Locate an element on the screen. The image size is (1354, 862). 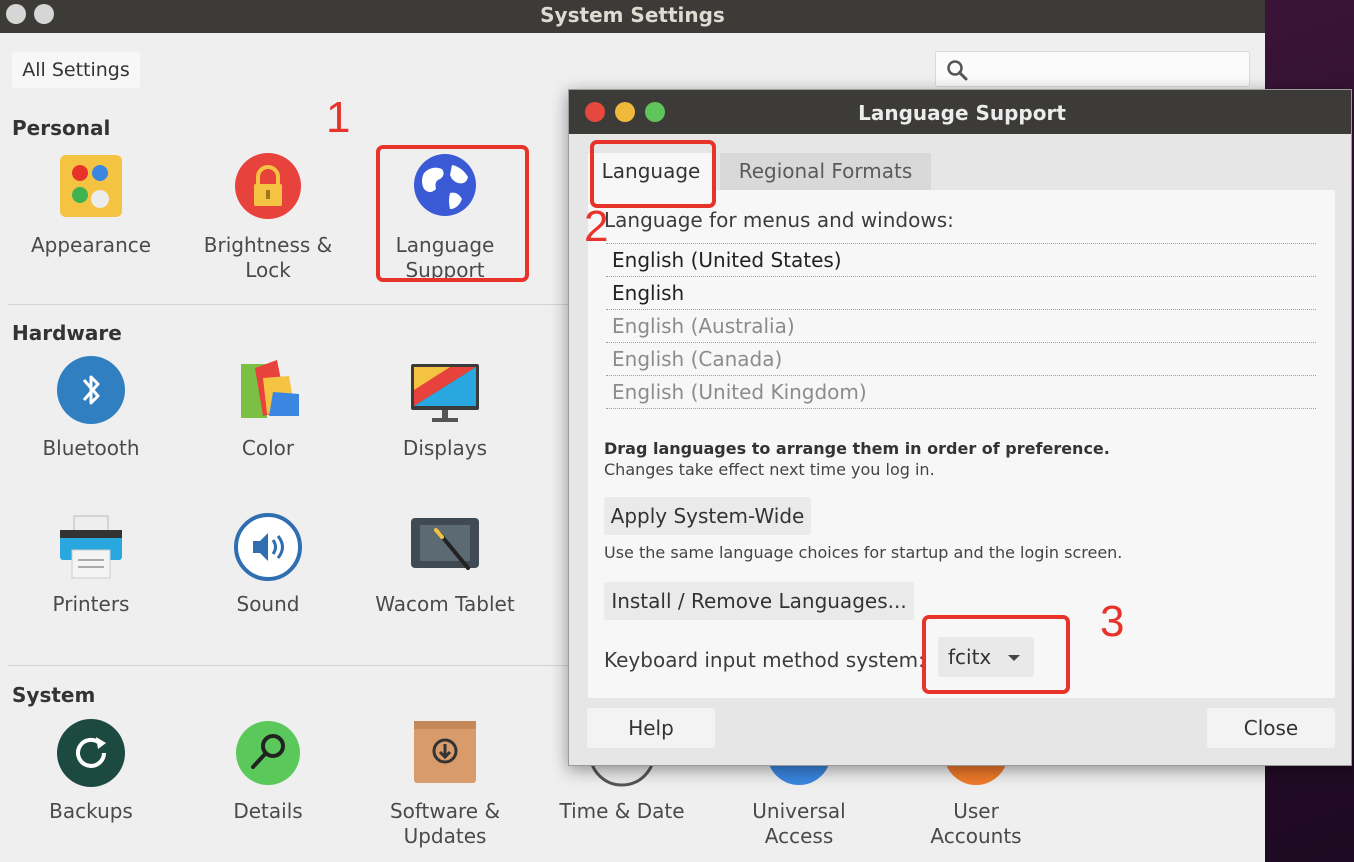
universal-label-line2: Access is located at coordinates (799, 836).